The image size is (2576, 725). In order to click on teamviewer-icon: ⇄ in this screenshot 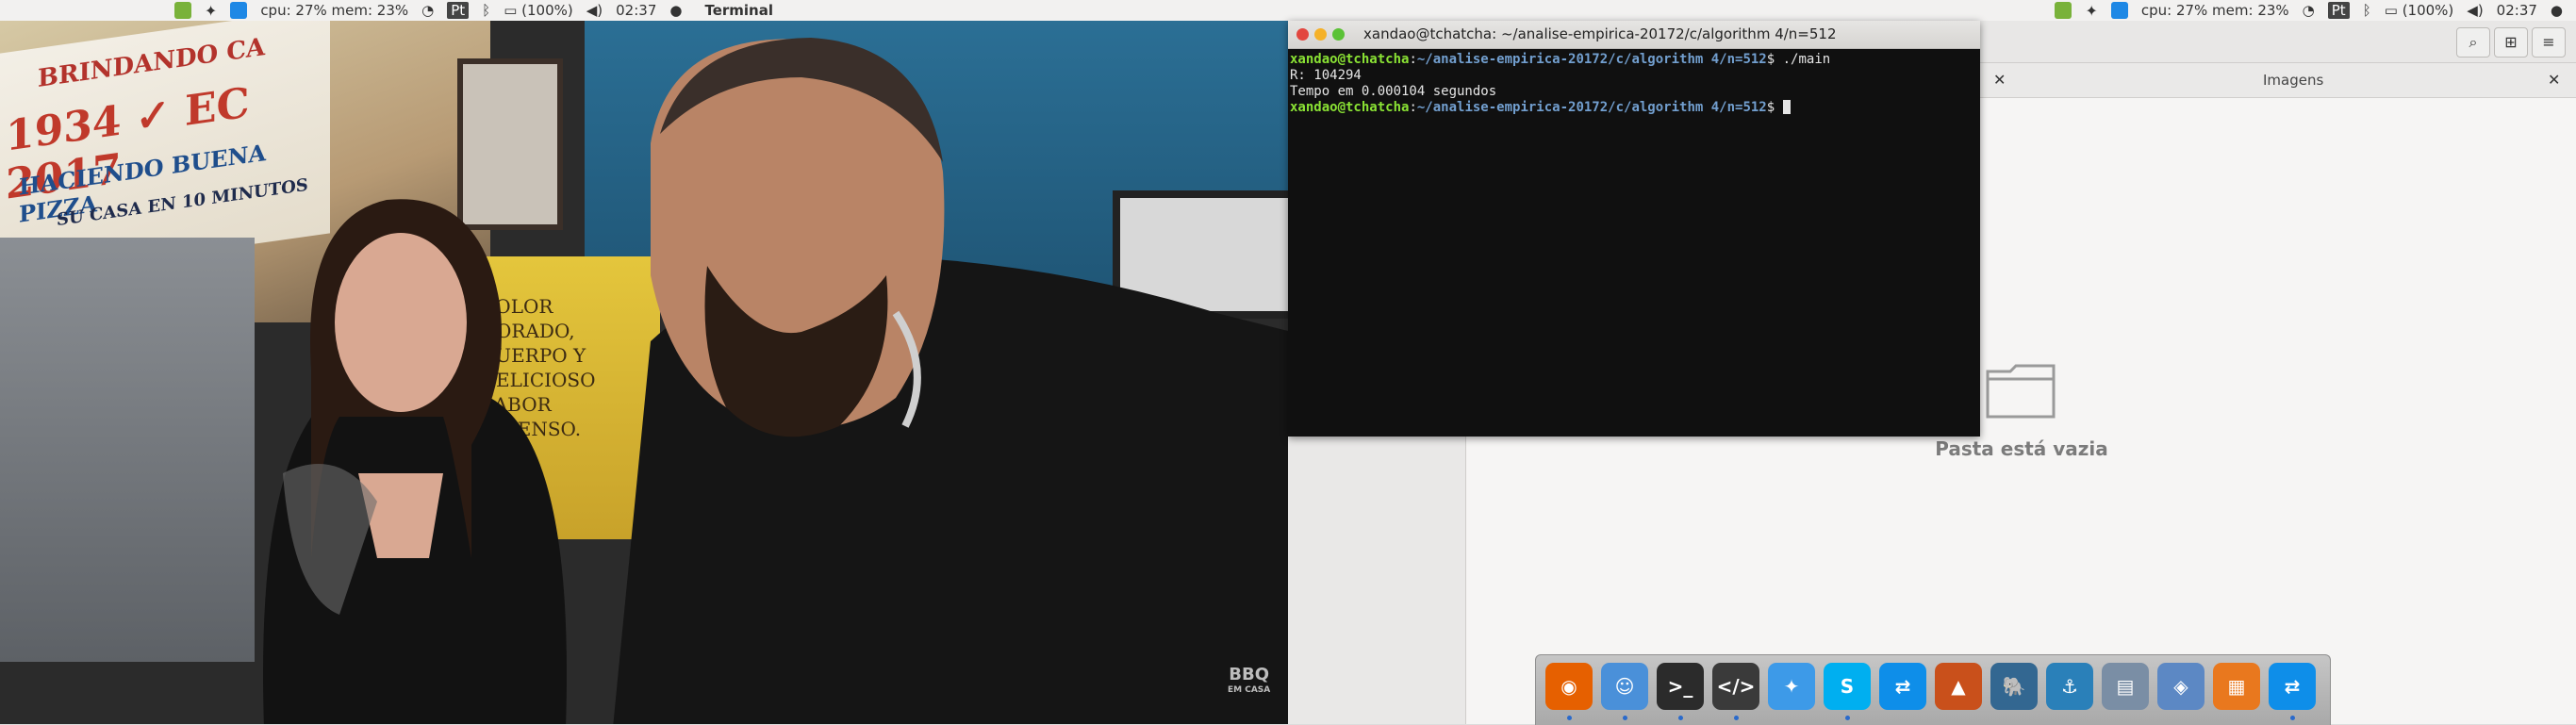, I will do `click(1902, 687)`.